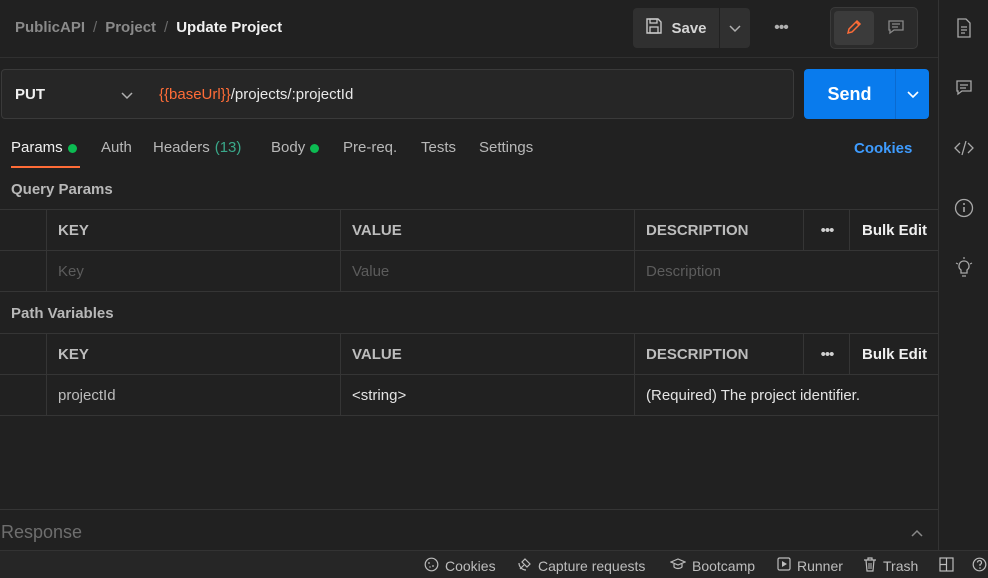 This screenshot has height=578, width=988. What do you see at coordinates (229, 27) in the screenshot?
I see `page-title: Update Project` at bounding box center [229, 27].